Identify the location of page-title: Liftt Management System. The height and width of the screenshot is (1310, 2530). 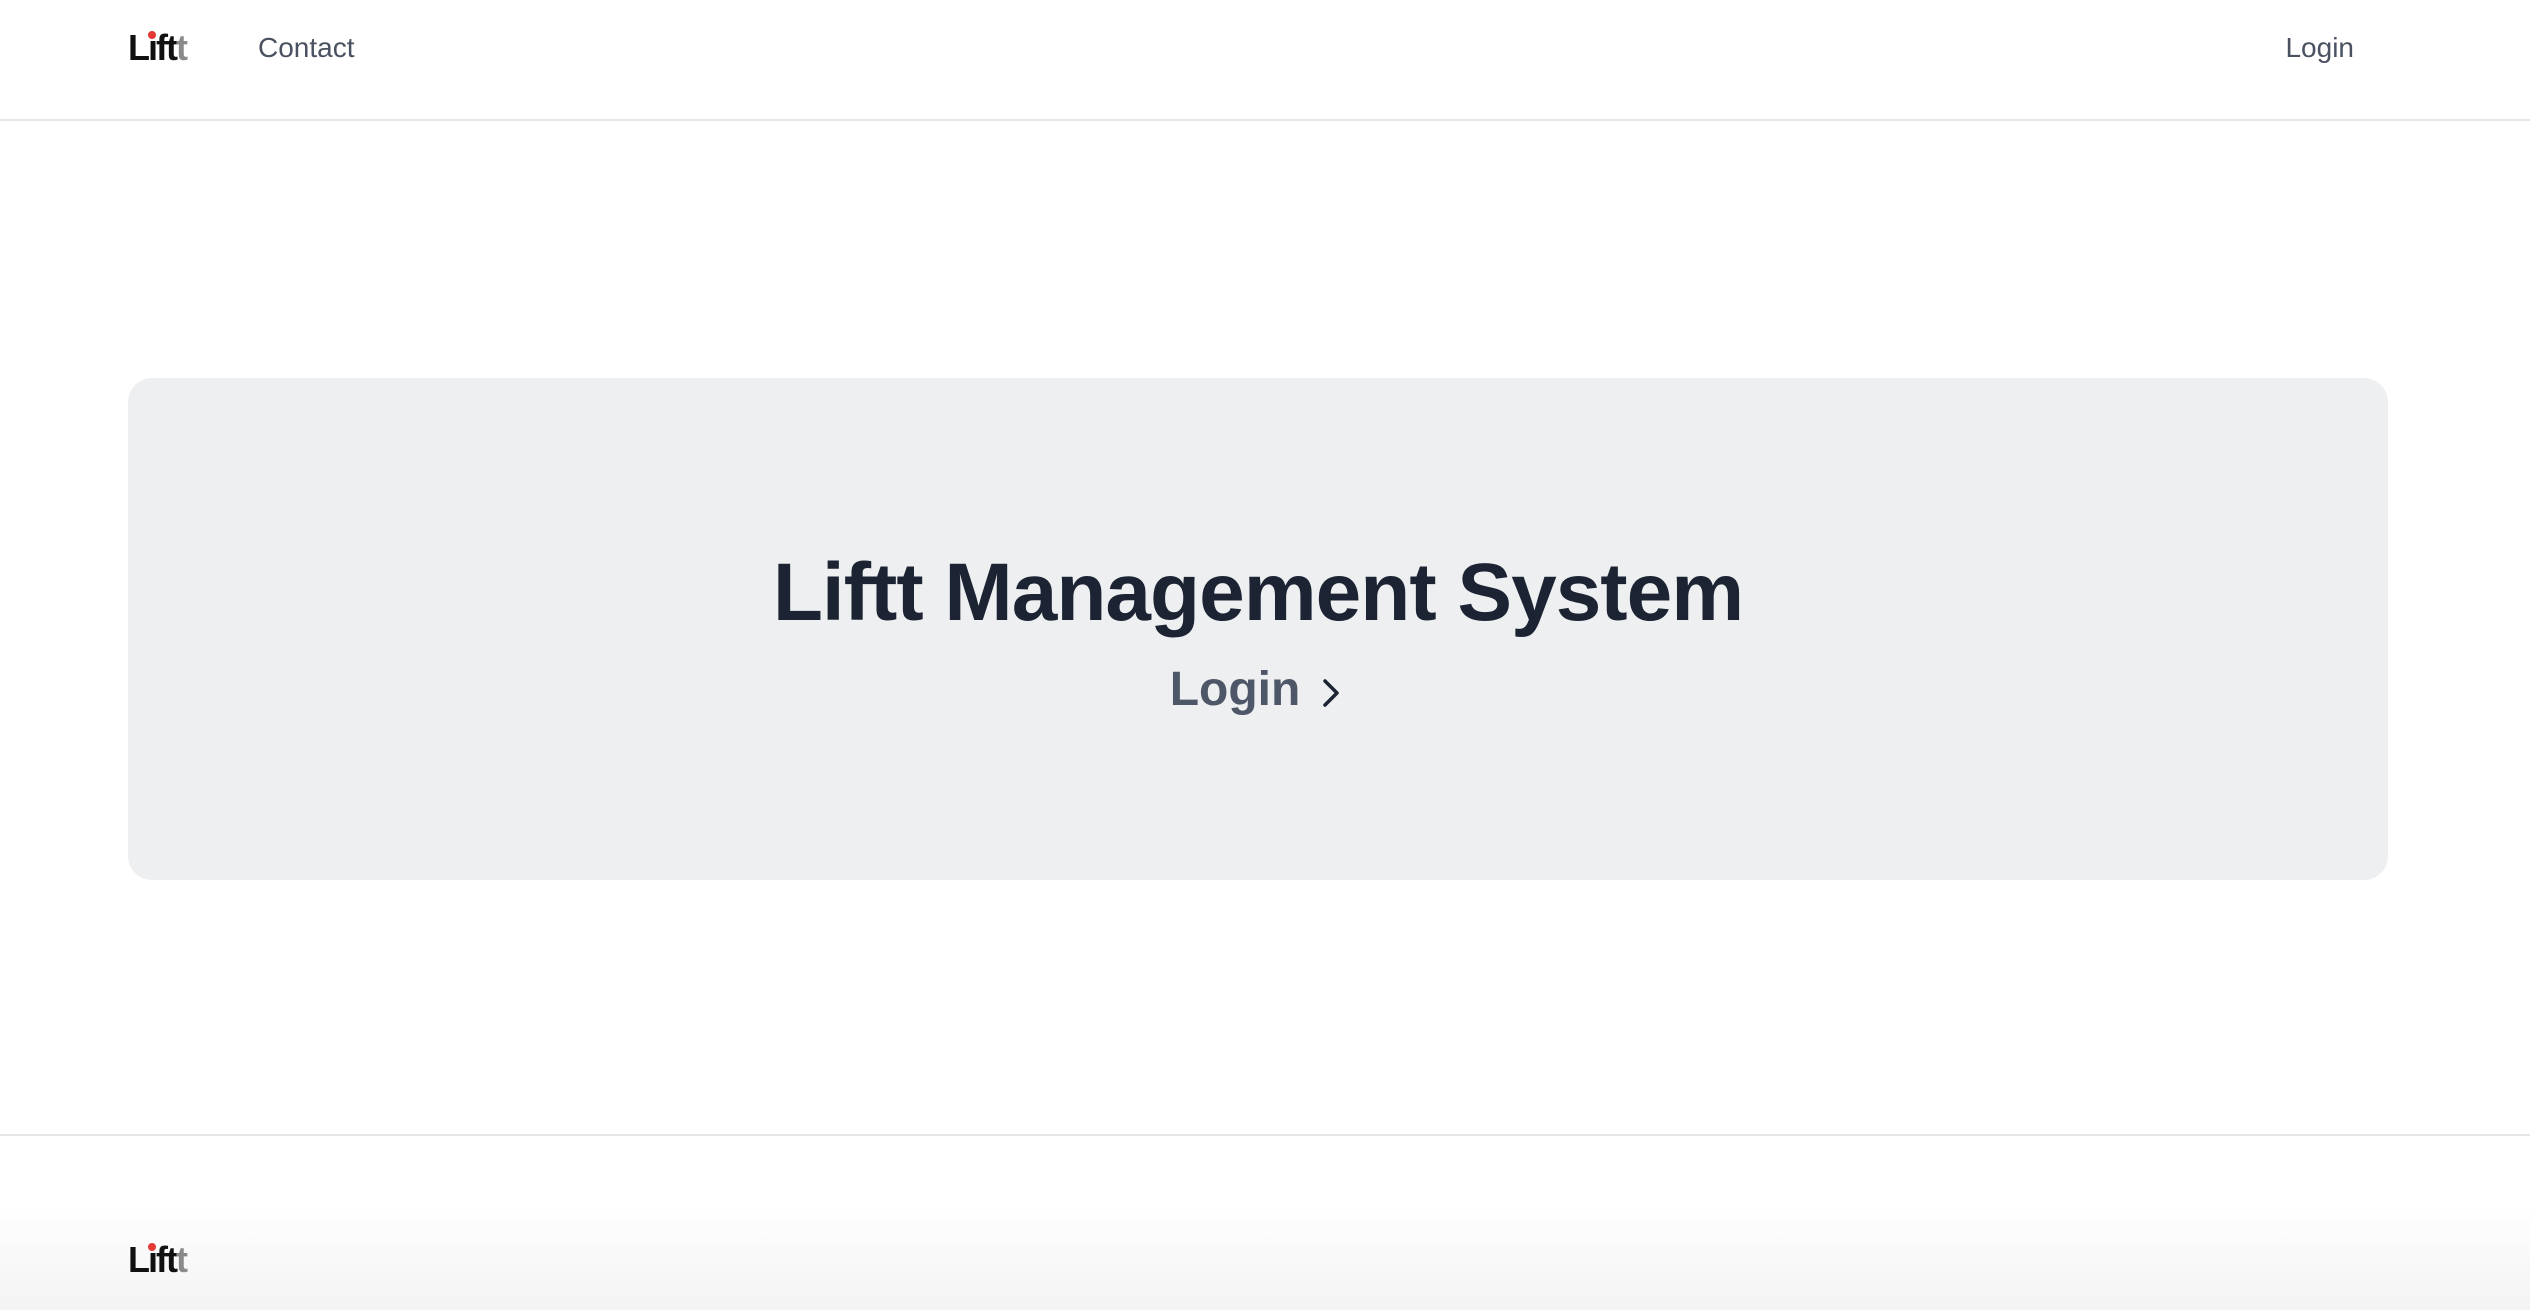
(1258, 592).